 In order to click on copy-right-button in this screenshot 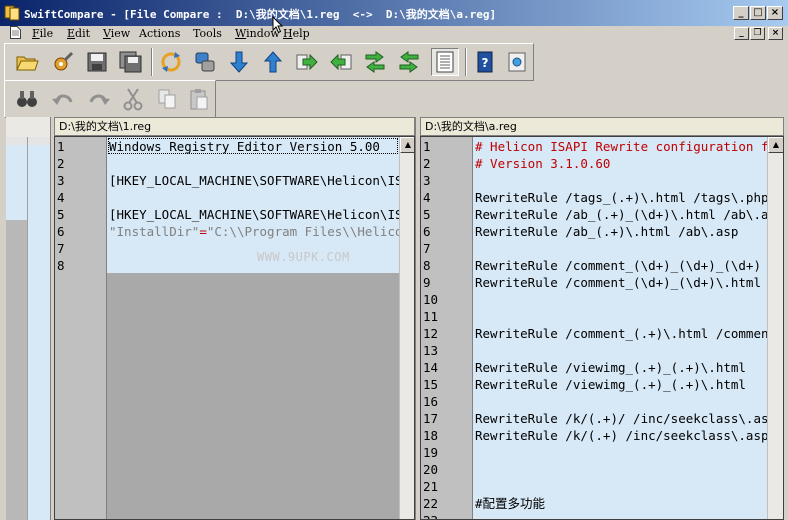, I will do `click(307, 62)`.